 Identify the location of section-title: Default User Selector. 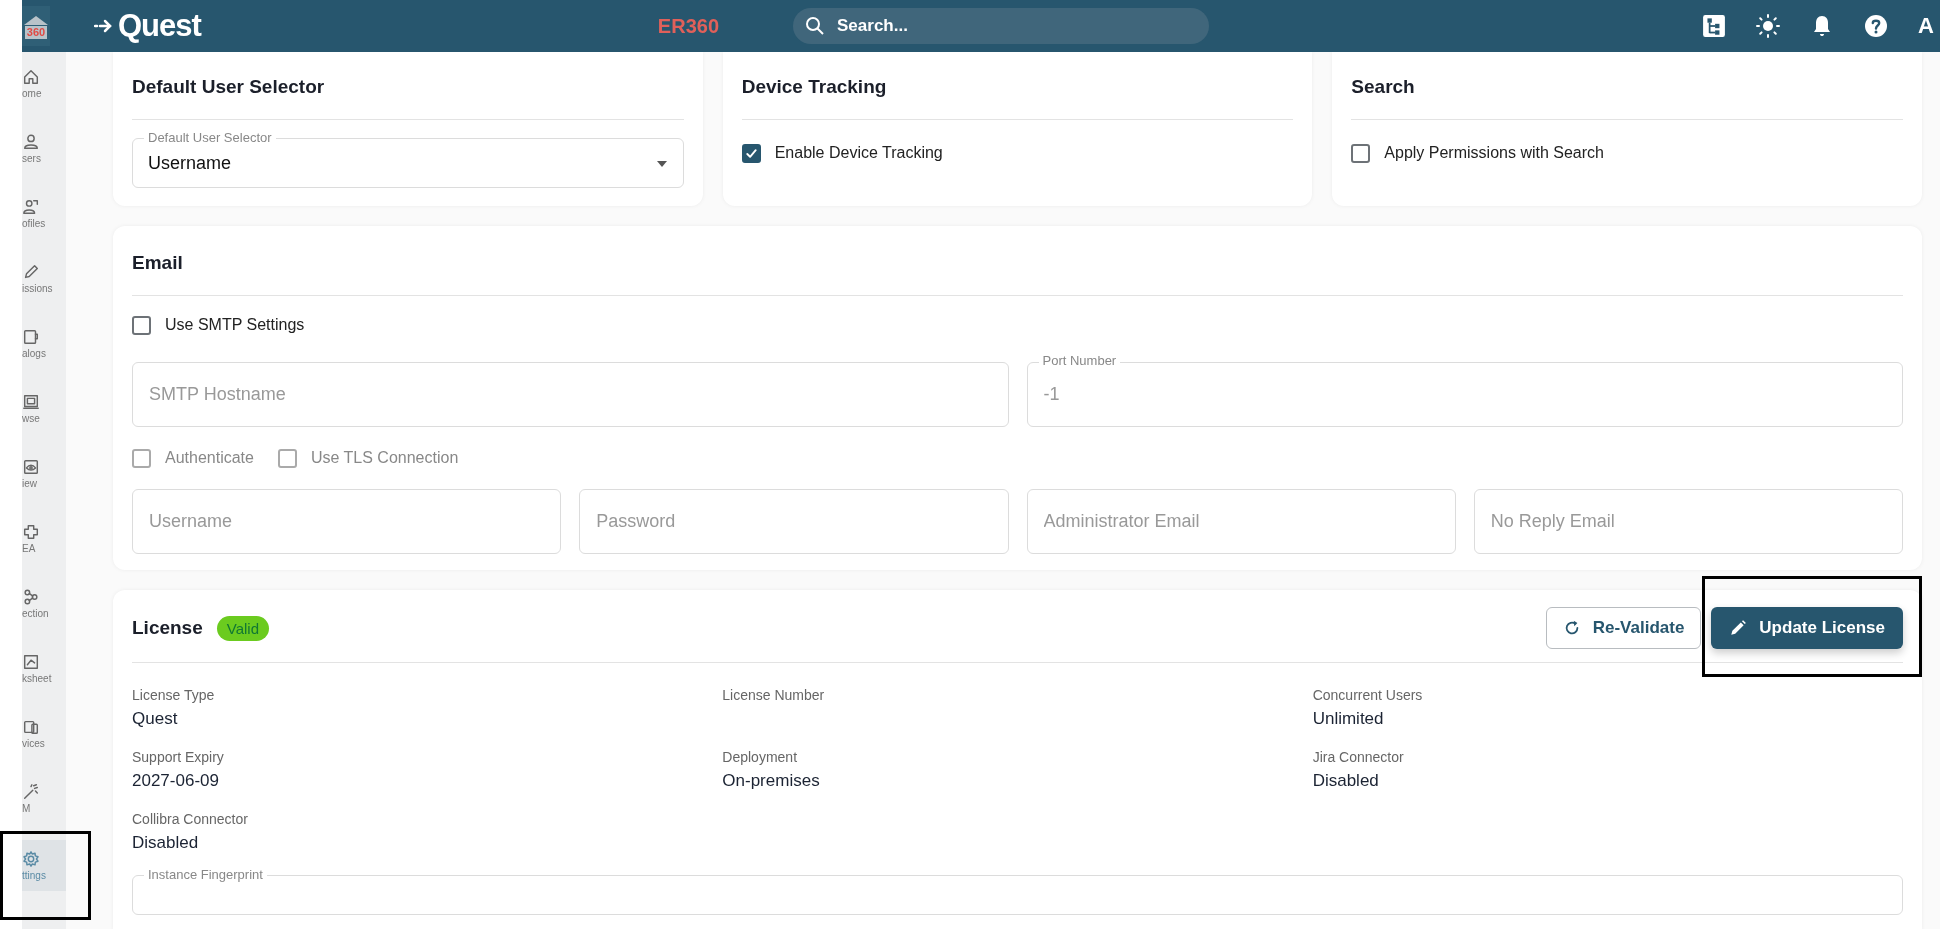
(228, 87).